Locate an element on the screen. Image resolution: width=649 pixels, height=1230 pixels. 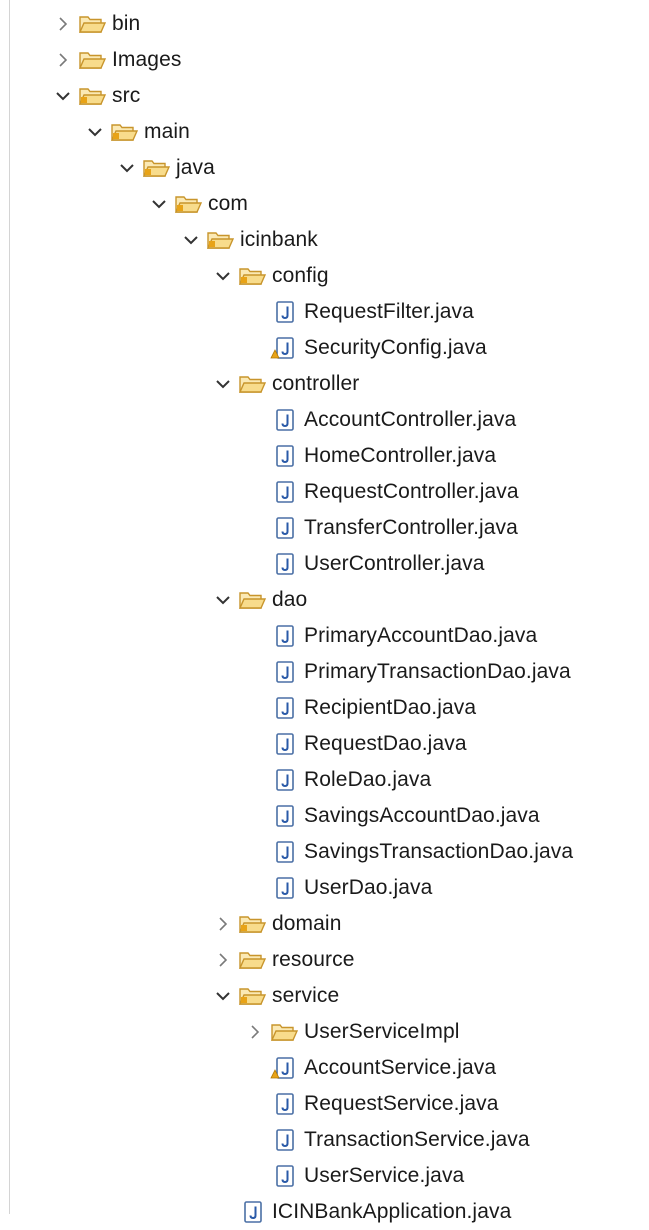
tree-folder-item: resource is located at coordinates (324, 960).